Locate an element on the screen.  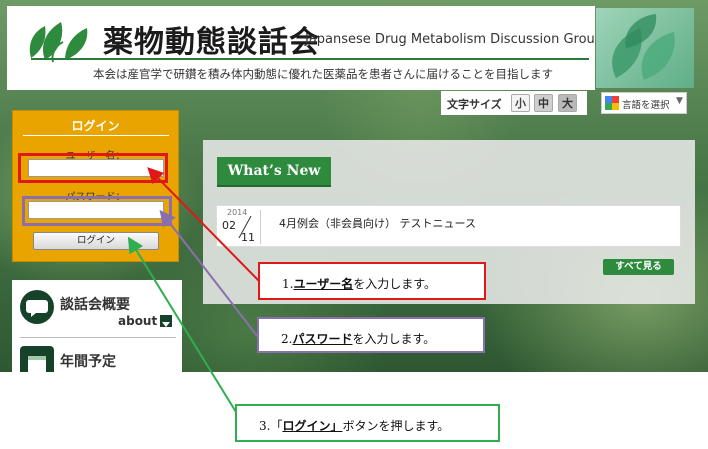
font-size-medium-button: 中 is located at coordinates (543, 103).